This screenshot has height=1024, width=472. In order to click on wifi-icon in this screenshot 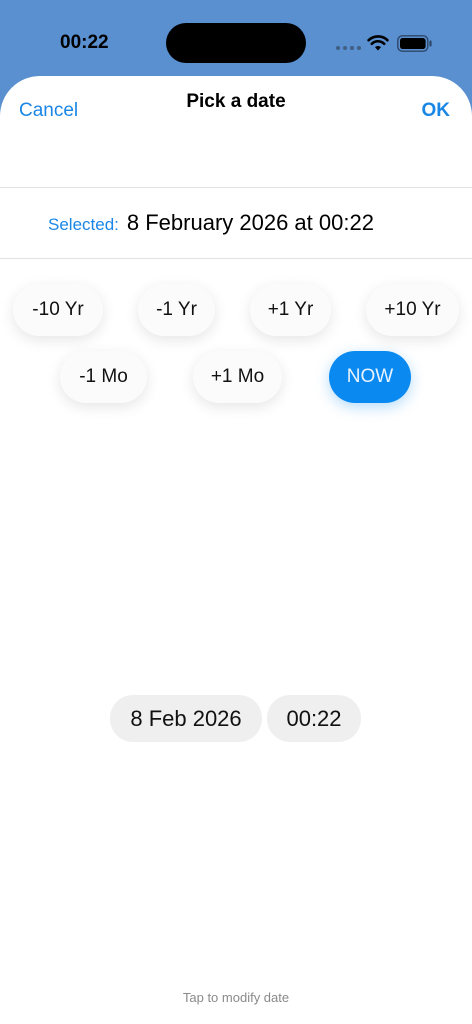, I will do `click(378, 43)`.